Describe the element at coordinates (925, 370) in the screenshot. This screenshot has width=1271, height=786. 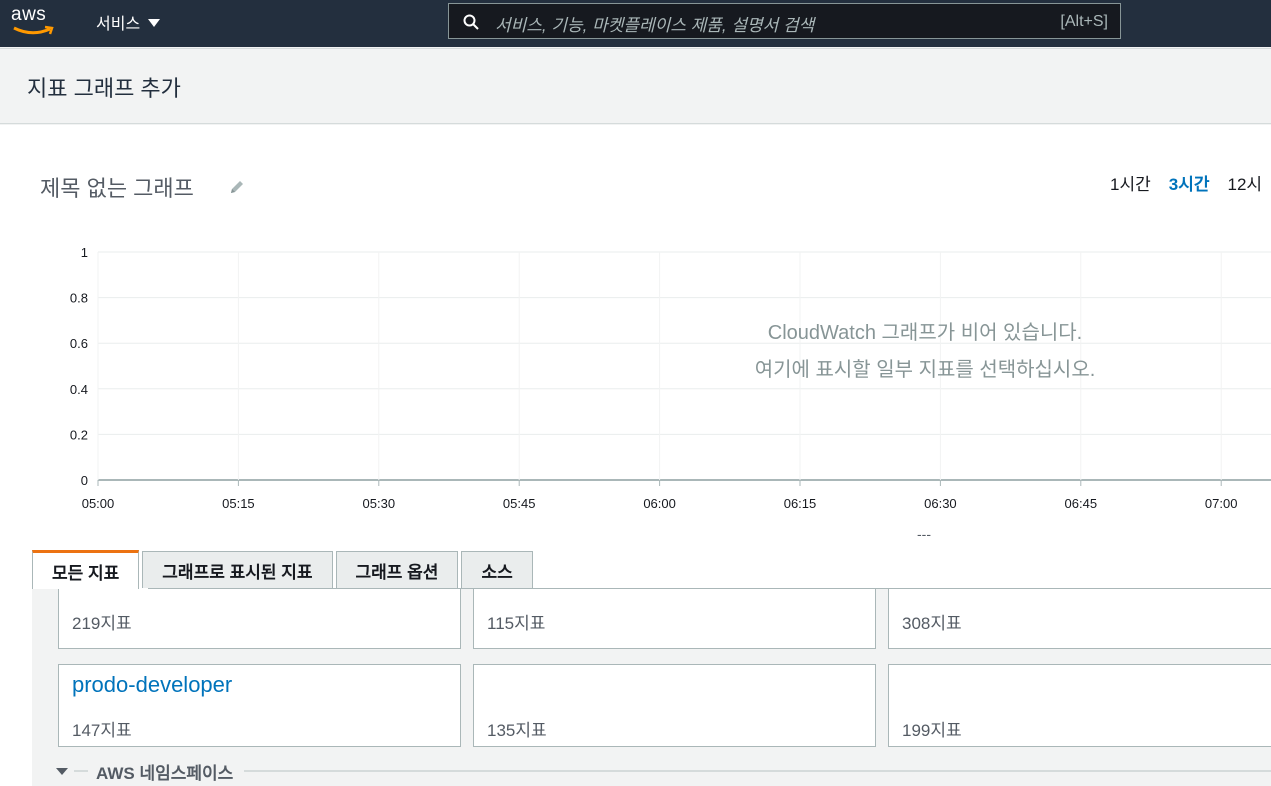
I see `empty-message-line-2: 여기에 표시할 일부 지표를 선택하십시오.` at that location.